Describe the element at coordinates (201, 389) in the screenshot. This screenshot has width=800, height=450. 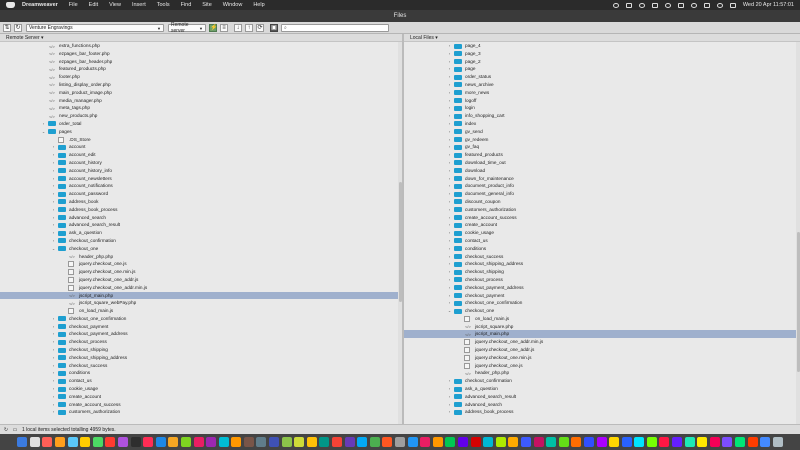
I see `folder-row: › cookie_usage` at that location.